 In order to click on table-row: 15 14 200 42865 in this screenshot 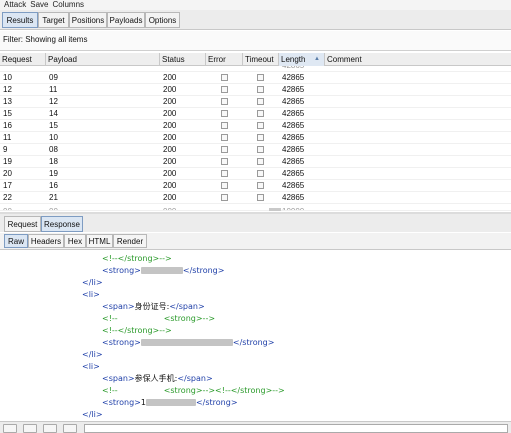, I will do `click(255, 114)`.